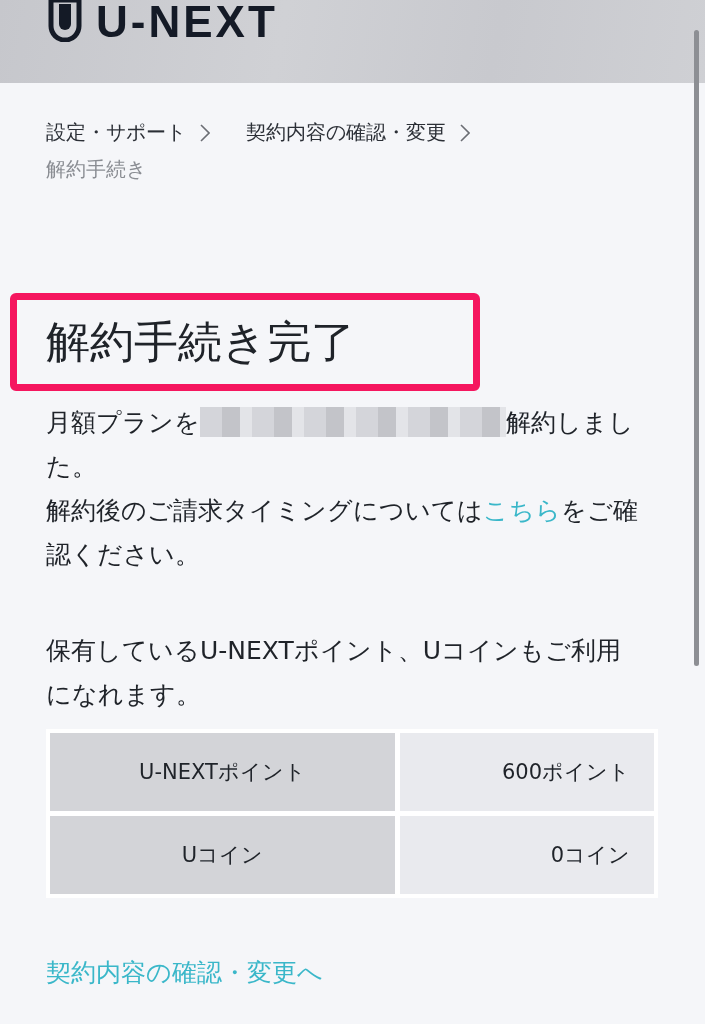 The height and width of the screenshot is (1024, 705). What do you see at coordinates (527, 855) in the screenshot?
I see `table-cell: 0コイン` at bounding box center [527, 855].